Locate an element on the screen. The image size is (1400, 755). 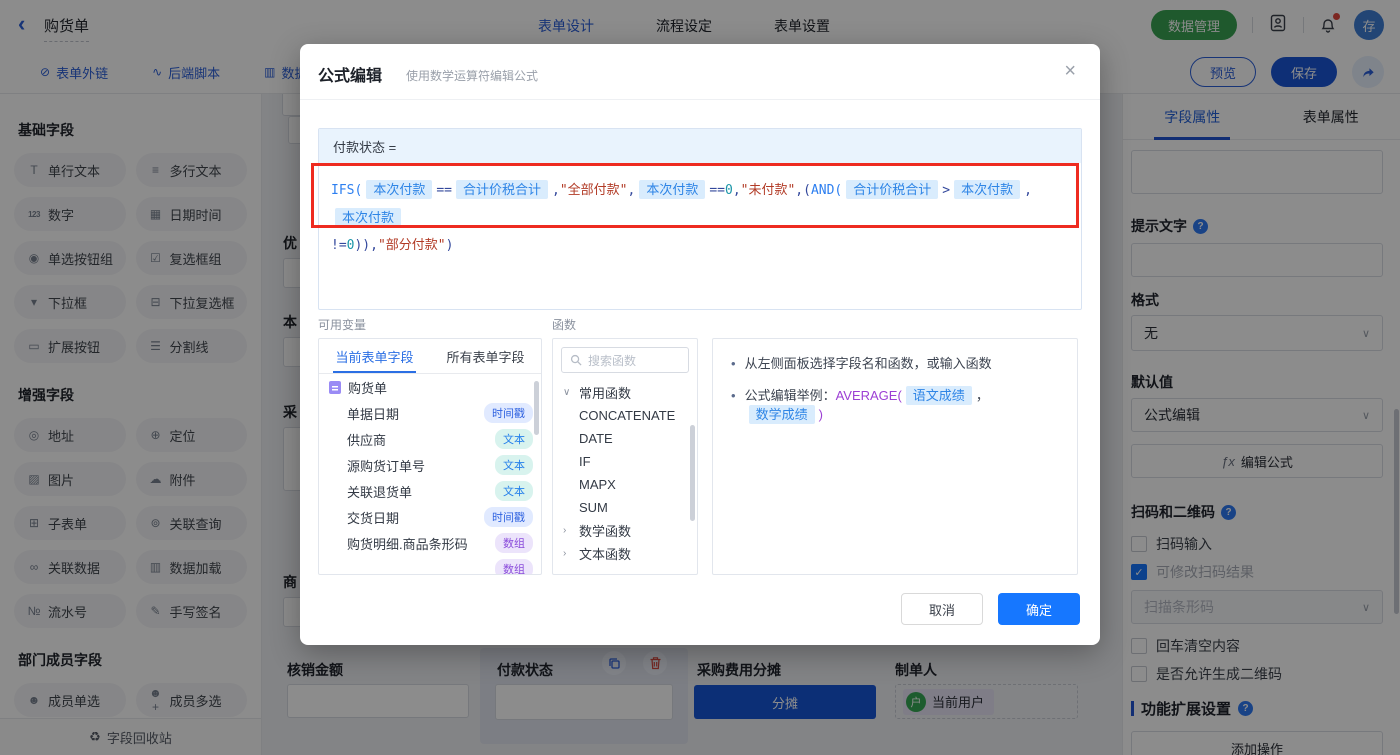
tree-expanded-icon: ∨ is located at coordinates (567, 392).